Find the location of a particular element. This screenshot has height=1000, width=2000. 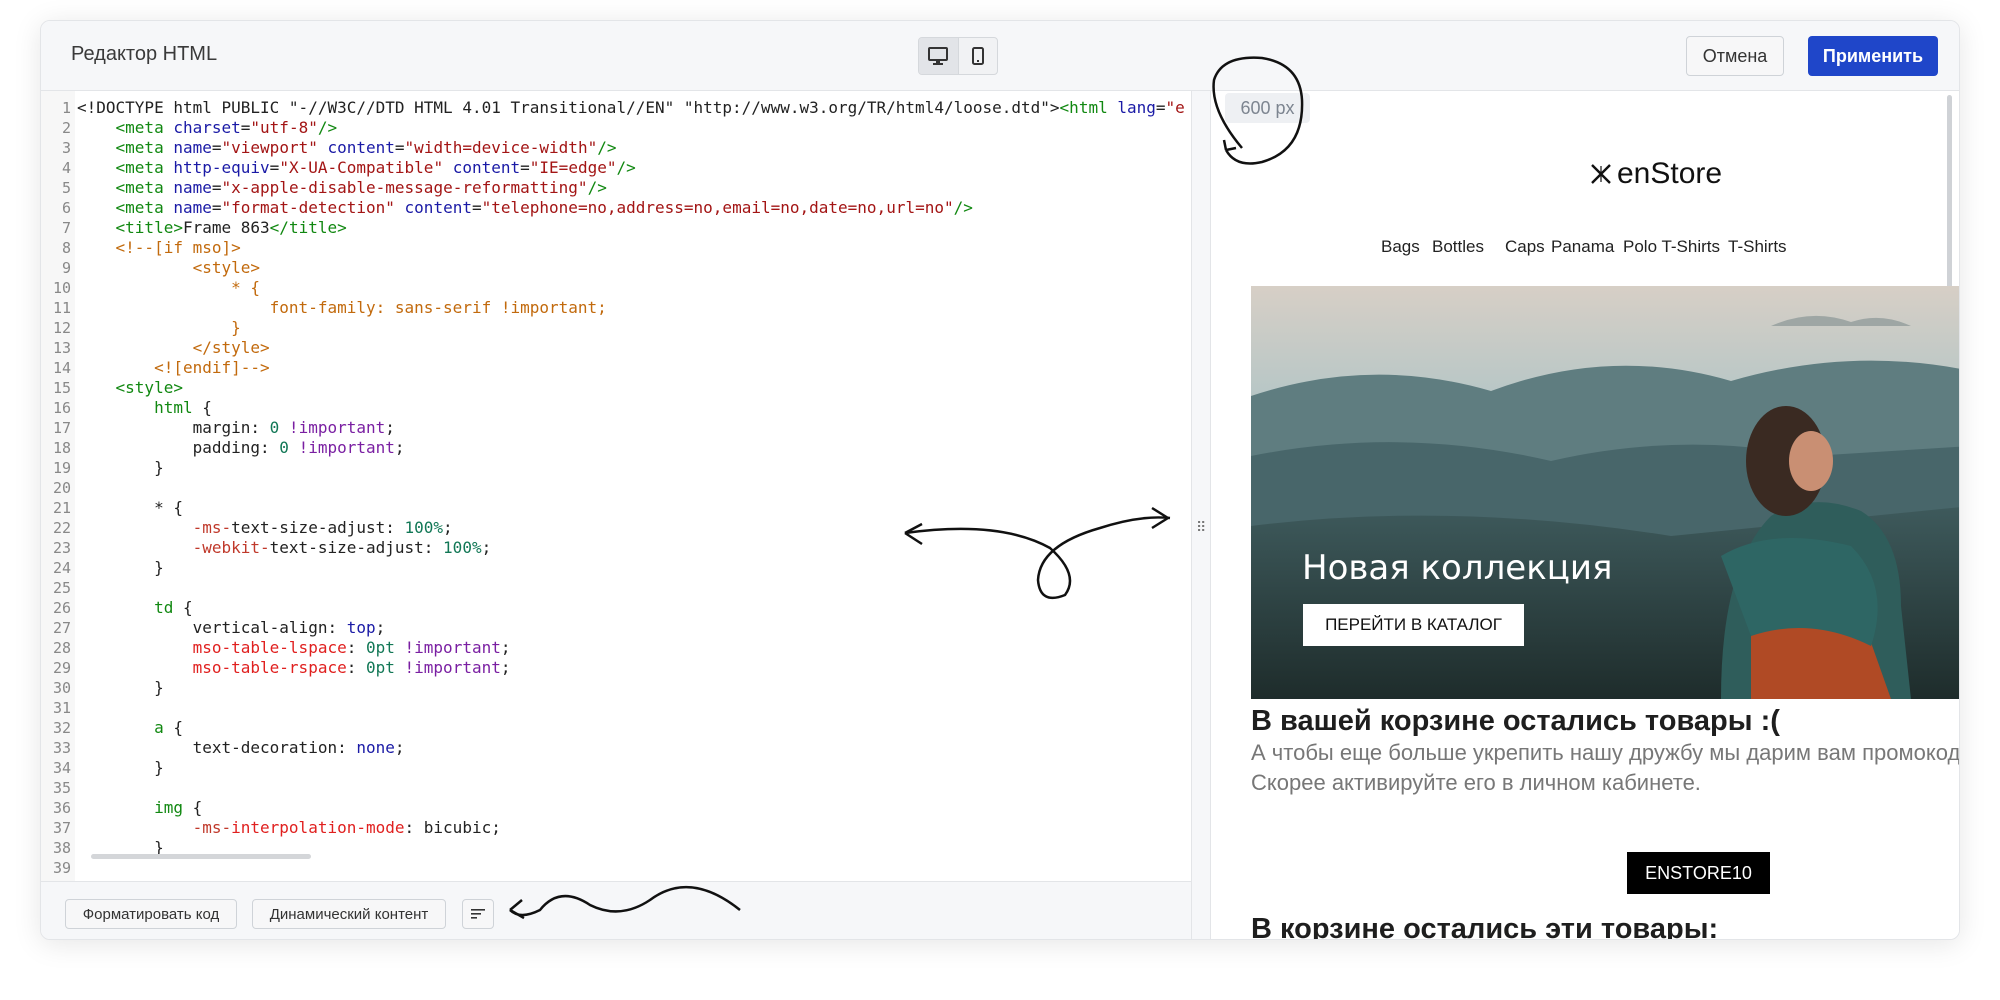

code-token: : bicubic; is located at coordinates (452, 827).